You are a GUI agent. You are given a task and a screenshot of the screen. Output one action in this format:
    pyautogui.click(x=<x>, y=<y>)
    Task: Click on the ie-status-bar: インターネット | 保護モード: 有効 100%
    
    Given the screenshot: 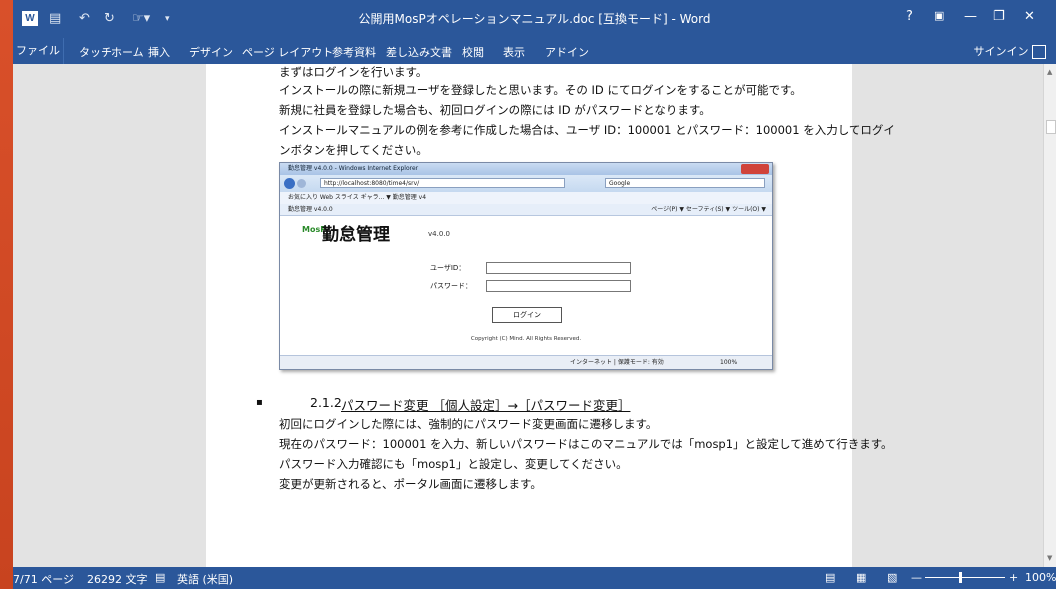 What is the action you would take?
    pyautogui.click(x=526, y=362)
    